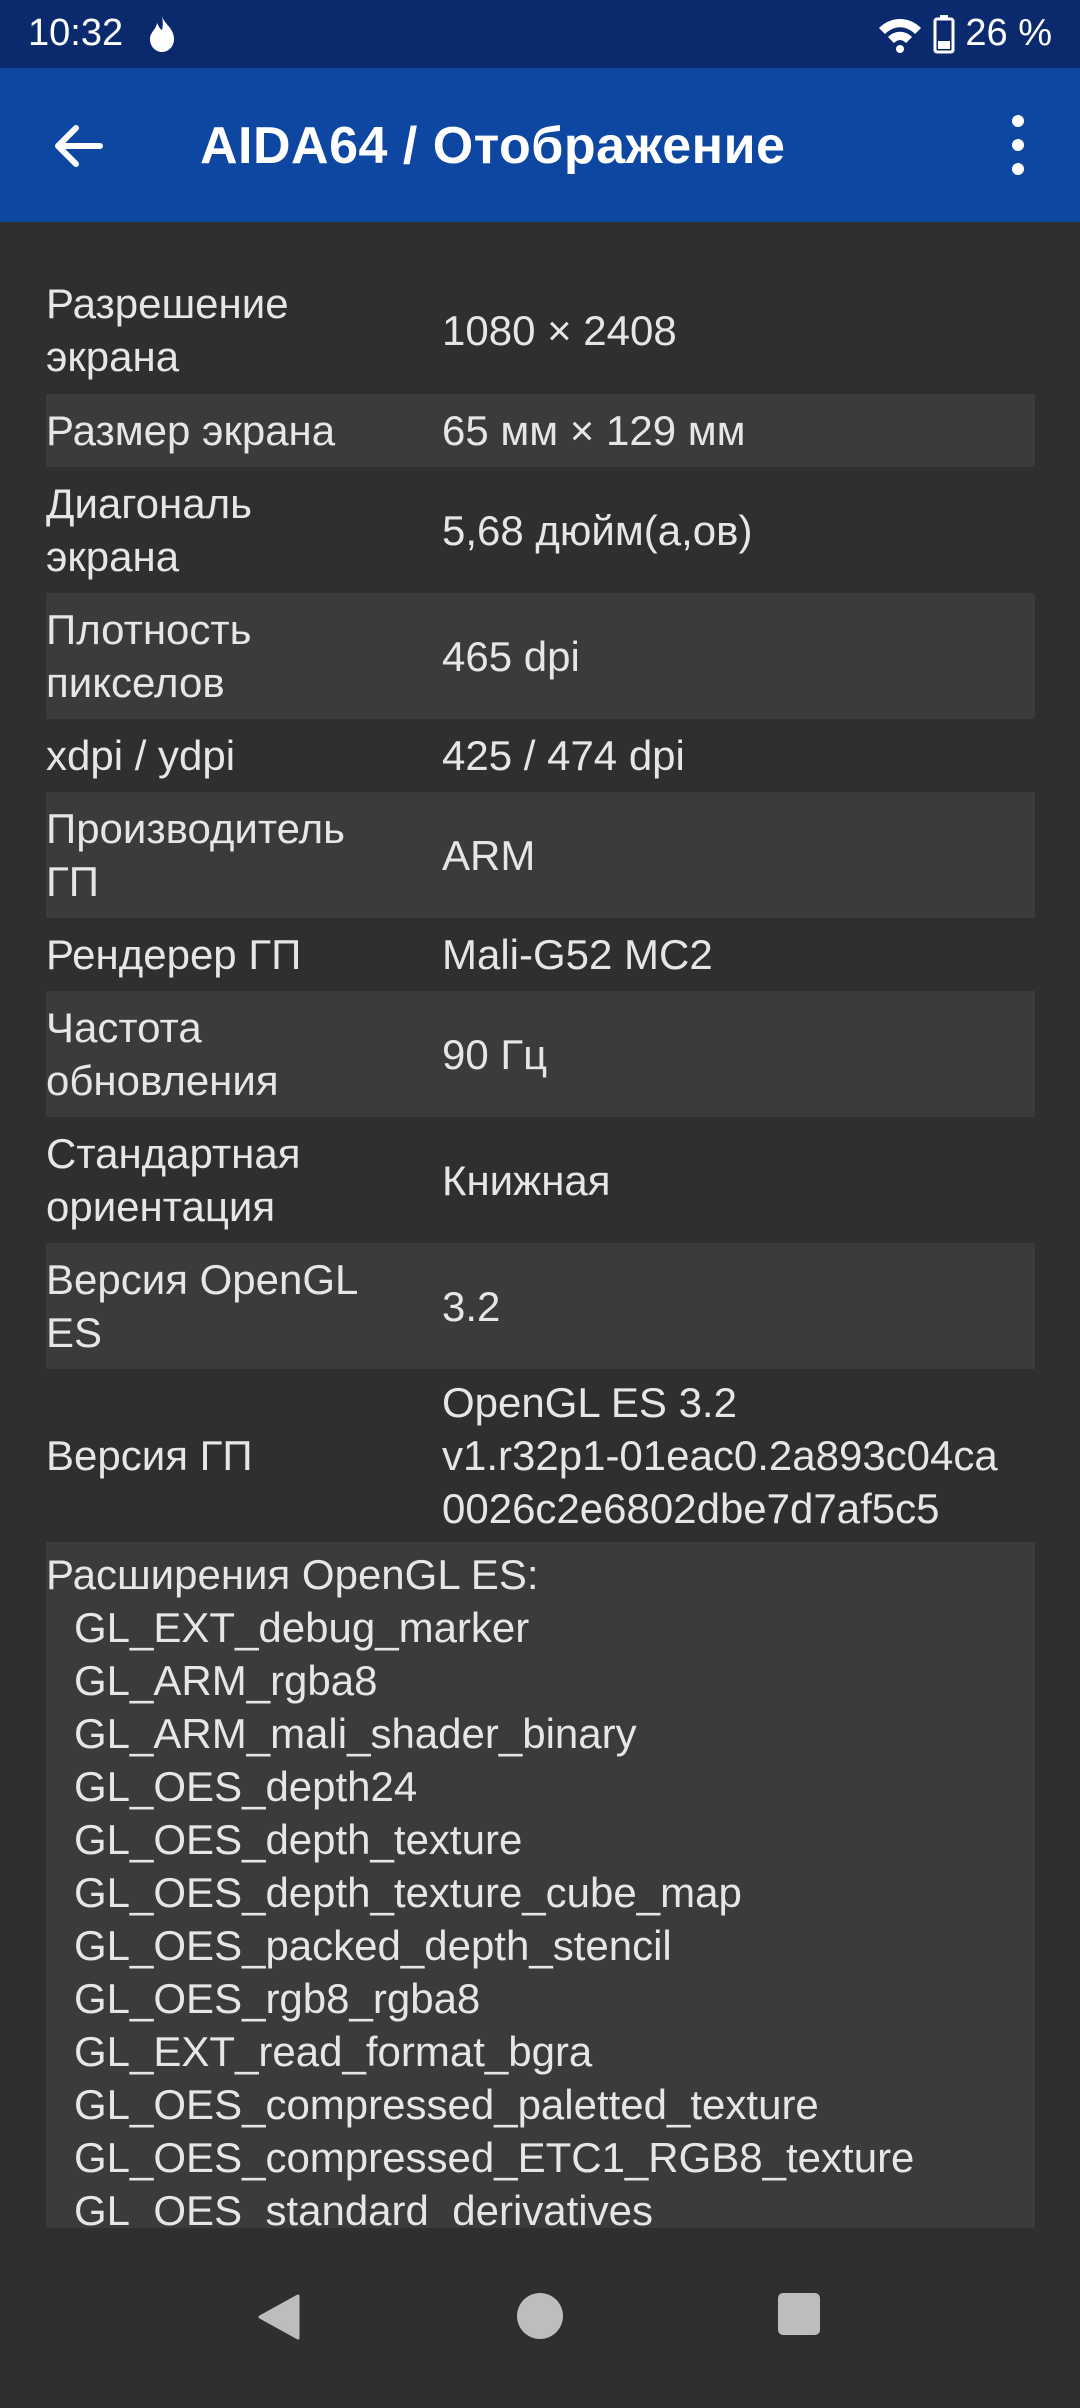 The height and width of the screenshot is (2408, 1080). What do you see at coordinates (302, 1627) in the screenshot?
I see `extension-item: GL_EXT_debug_marker` at bounding box center [302, 1627].